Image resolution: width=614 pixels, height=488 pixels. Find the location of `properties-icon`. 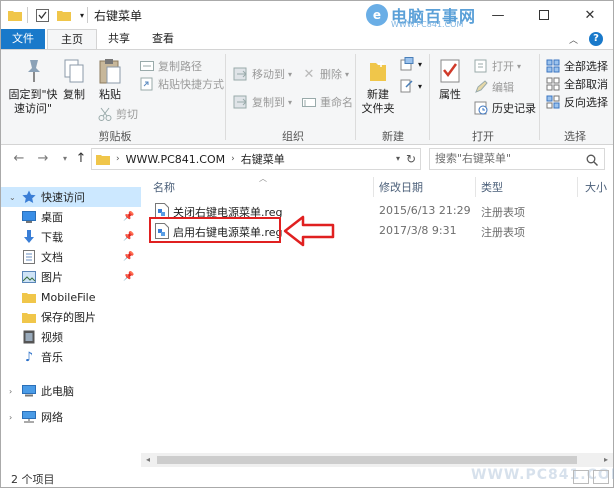

properties-icon is located at coordinates (450, 71).